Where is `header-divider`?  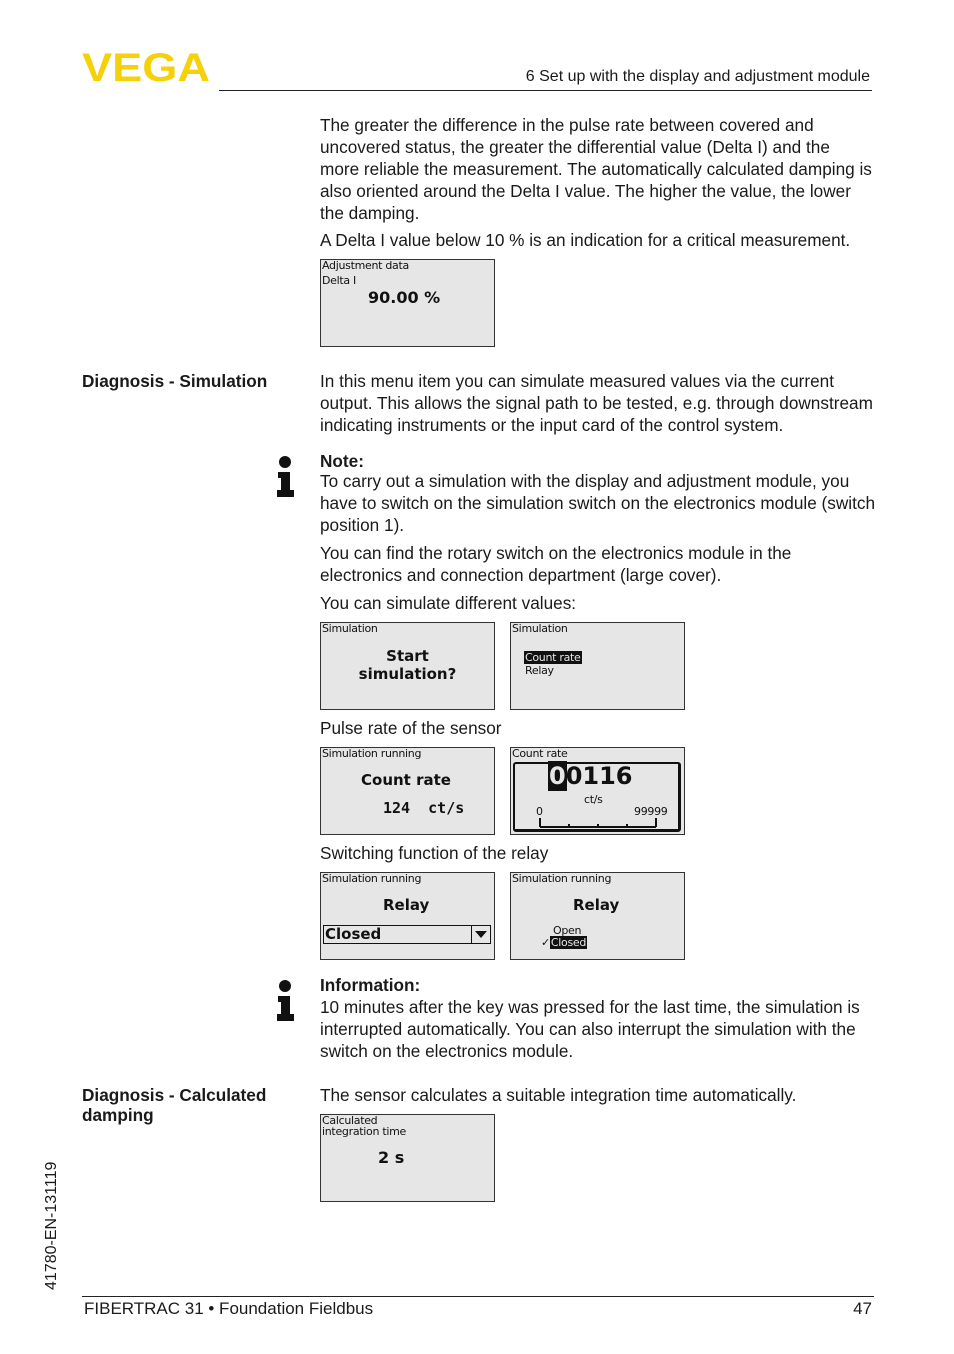 header-divider is located at coordinates (545, 90).